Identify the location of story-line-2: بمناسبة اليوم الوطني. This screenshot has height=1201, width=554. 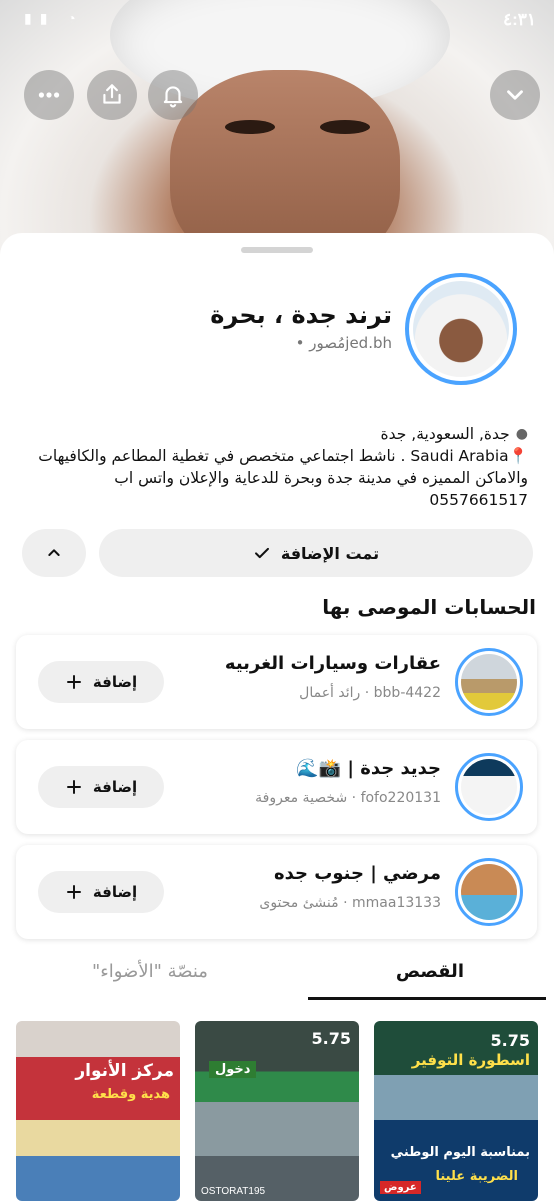
(460, 1152).